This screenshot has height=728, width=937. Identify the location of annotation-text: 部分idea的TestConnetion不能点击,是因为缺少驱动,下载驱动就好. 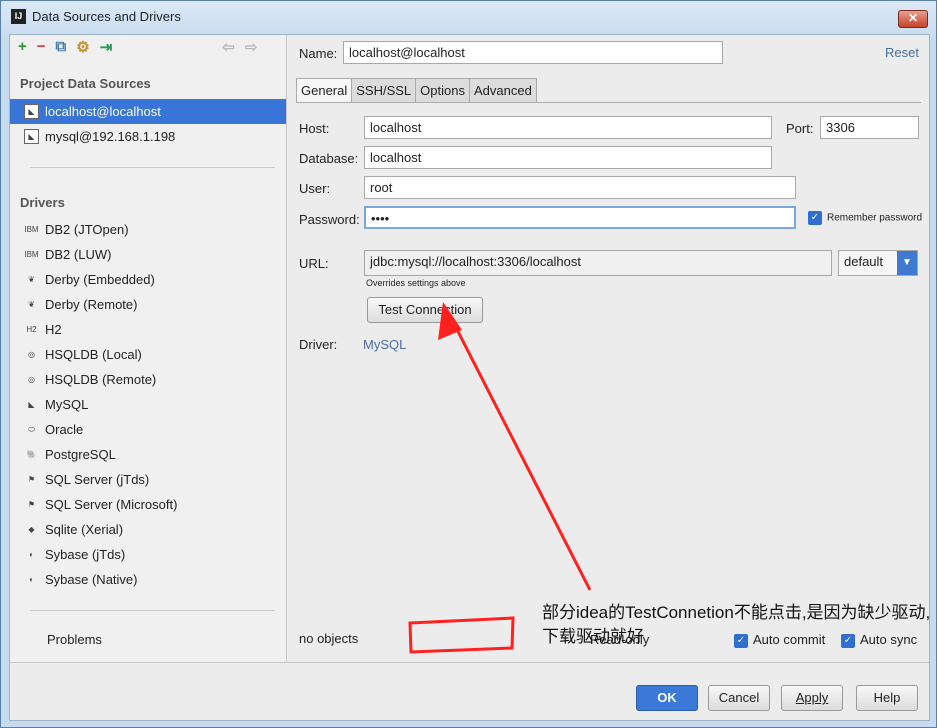
(736, 624).